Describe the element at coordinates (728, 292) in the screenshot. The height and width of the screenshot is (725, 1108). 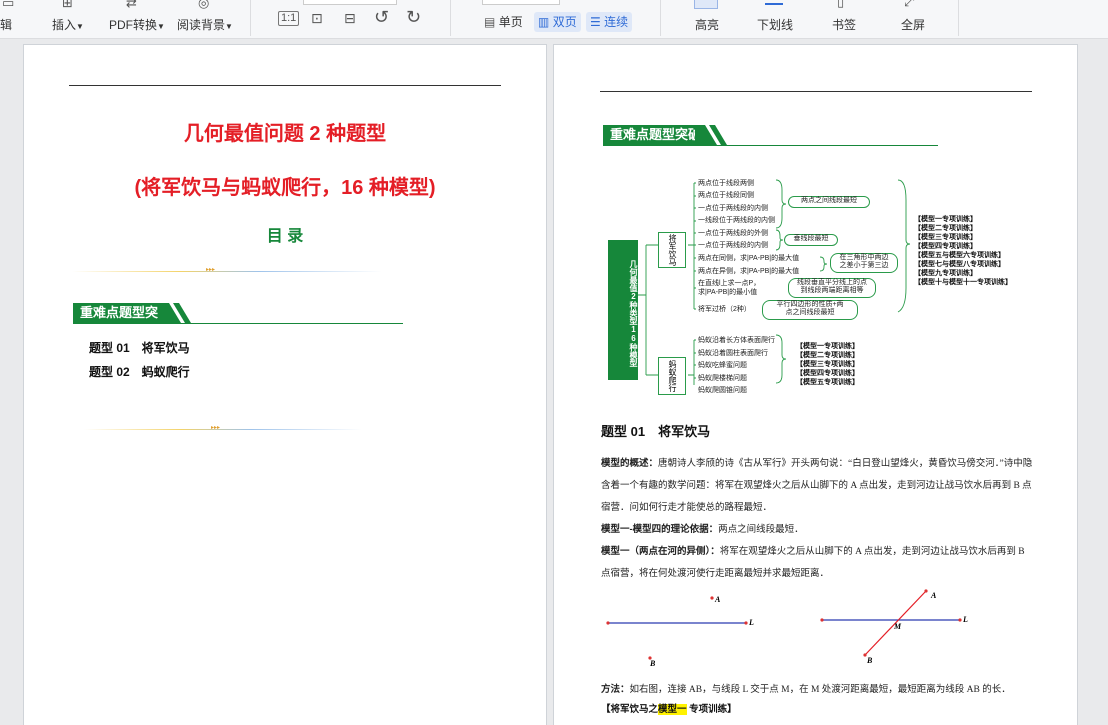
I see `mindmap-item: 求|PA-PB|的最小值` at that location.